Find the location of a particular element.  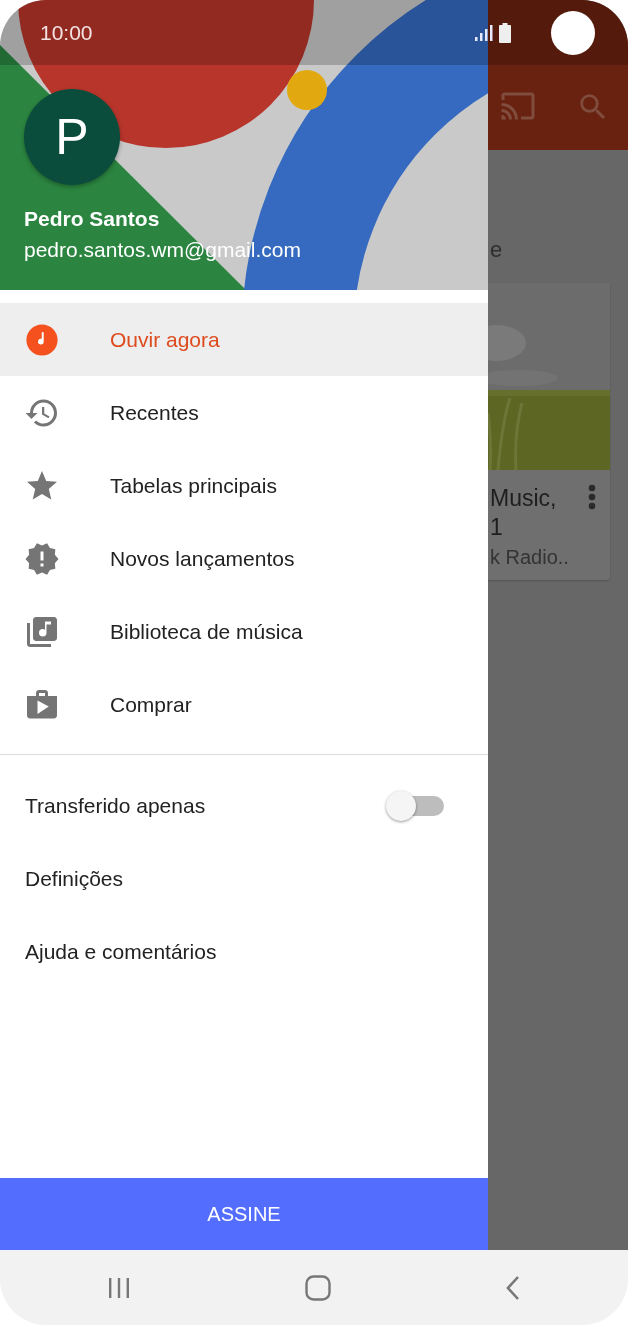

recent-apps-icon is located at coordinates (119, 1287).